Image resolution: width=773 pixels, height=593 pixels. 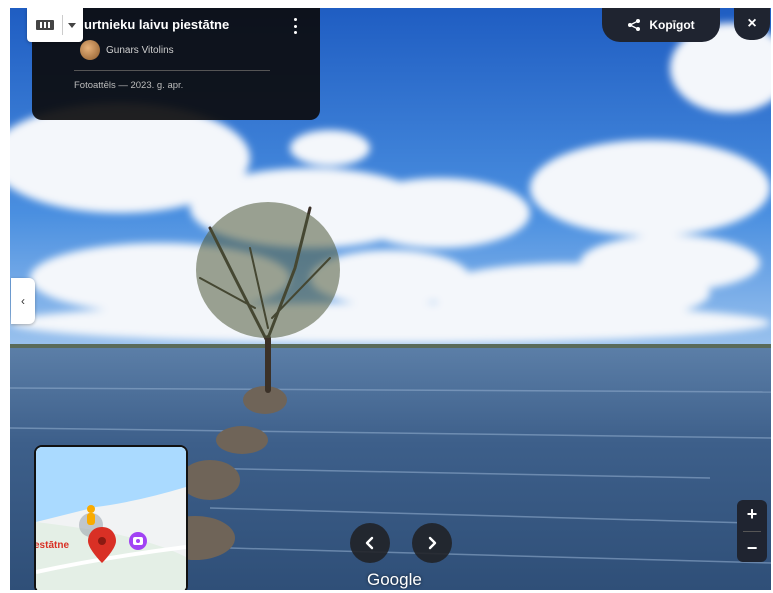 I want to click on pegman-icon, so click(x=91, y=515).